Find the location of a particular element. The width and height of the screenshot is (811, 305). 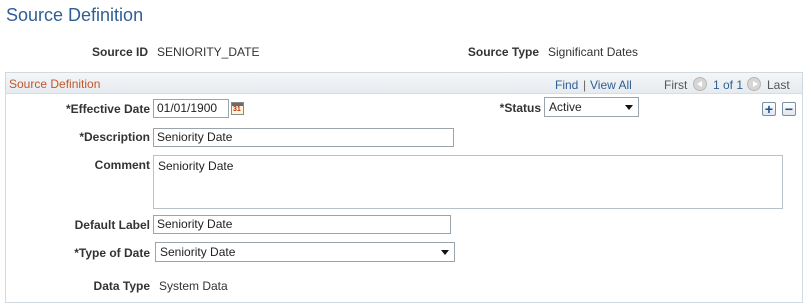

minus-icon: − is located at coordinates (789, 109).